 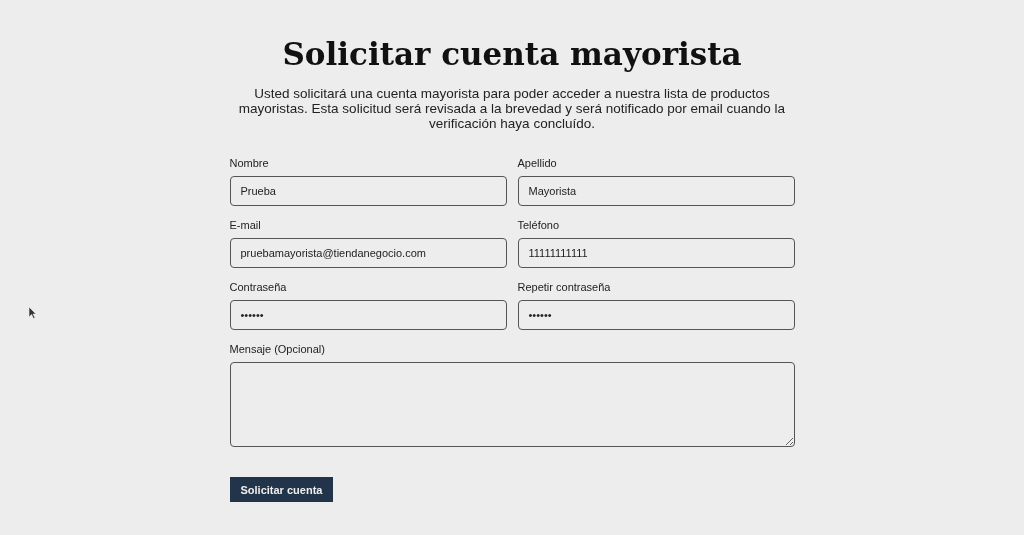 What do you see at coordinates (512, 108) in the screenshot?
I see `intro-text: Usted solicitará una cuenta mayorista para poder acceder a nuestra lista de productos mayoristas. Esta solicitud será revisada a la brevedad y será notificado por email cuando la verificación haya concluído.` at bounding box center [512, 108].